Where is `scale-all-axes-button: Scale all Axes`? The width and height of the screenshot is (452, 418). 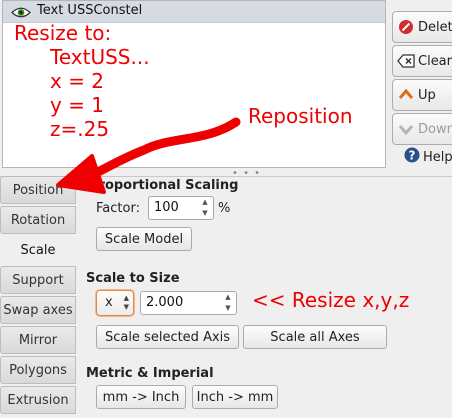
scale-all-axes-button: Scale all Axes is located at coordinates (315, 337).